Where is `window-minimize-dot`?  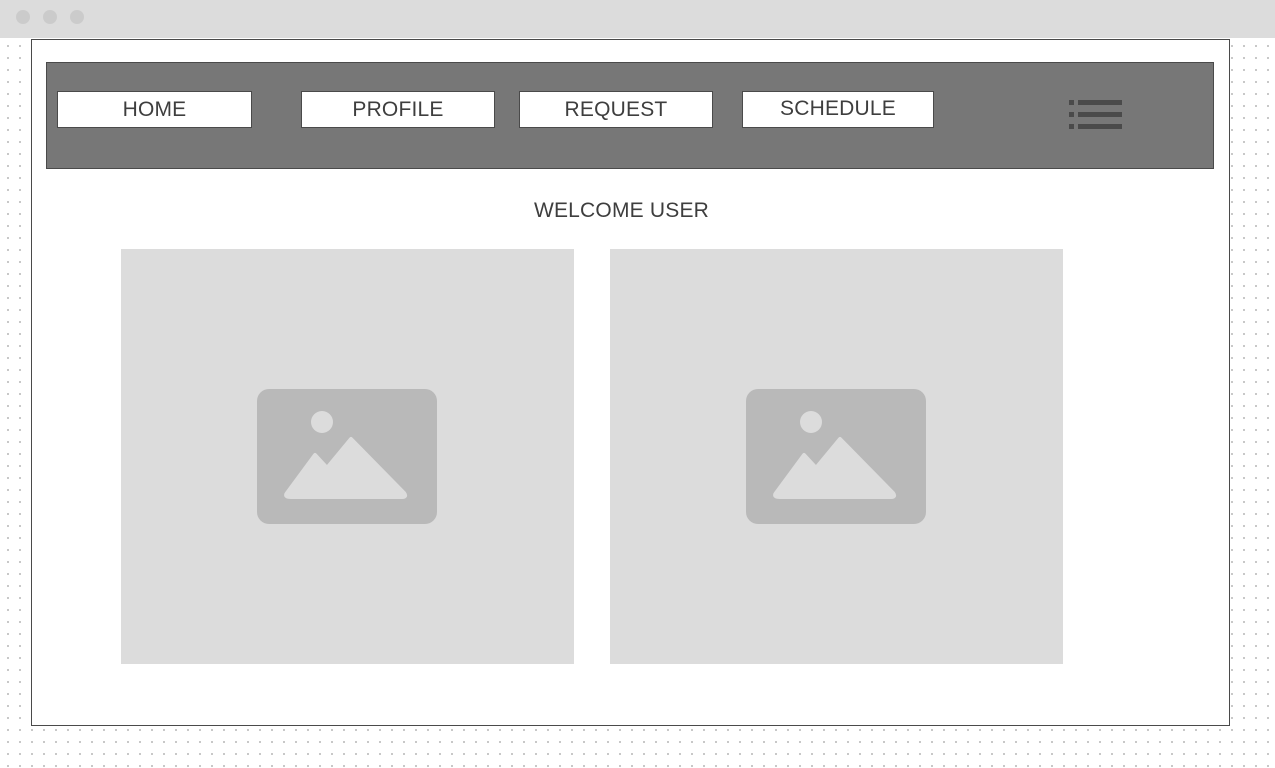
window-minimize-dot is located at coordinates (50, 17).